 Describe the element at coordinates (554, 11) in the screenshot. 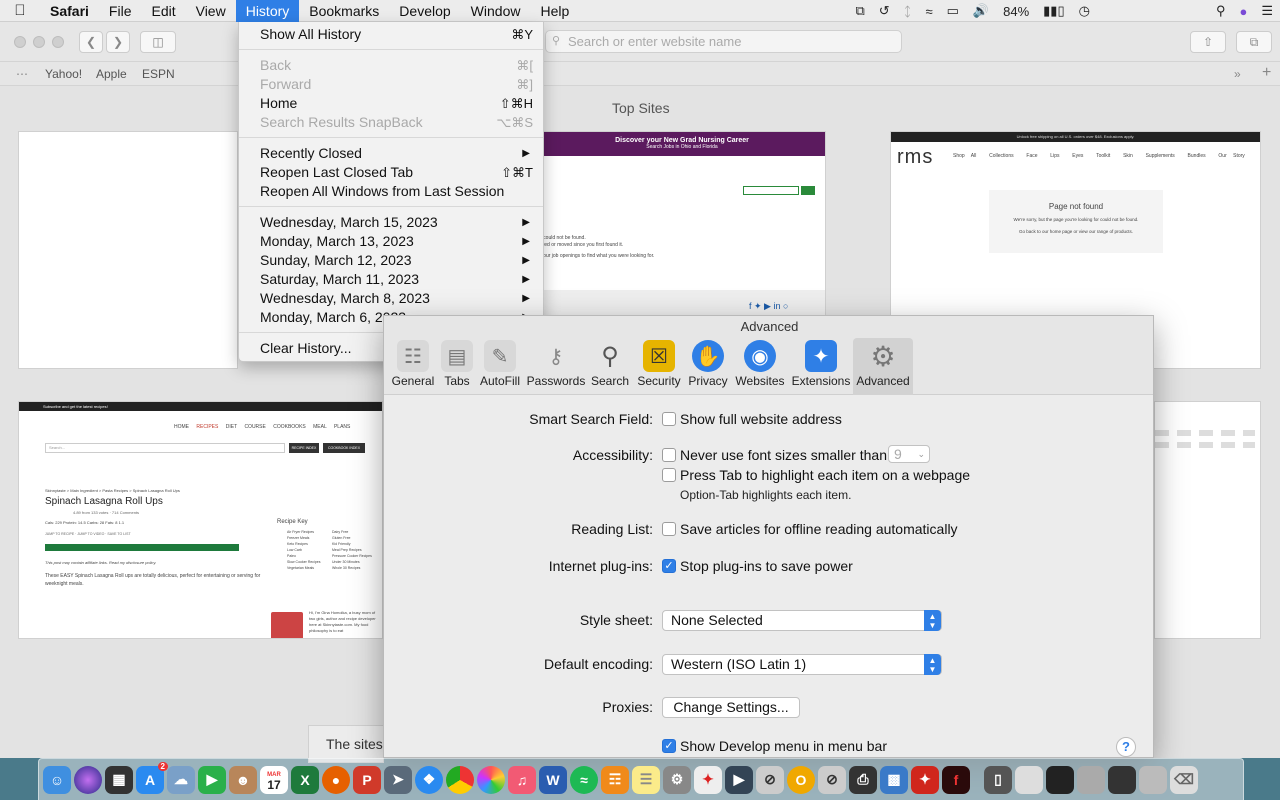

I see `menu-help: Help` at that location.